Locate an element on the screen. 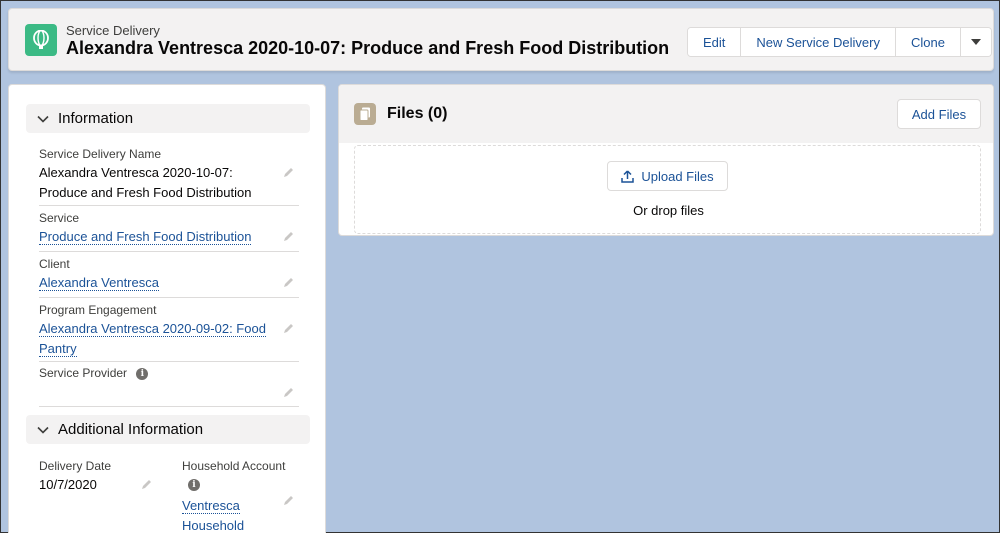  service-provider-field: Service Provider i is located at coordinates (169, 373).